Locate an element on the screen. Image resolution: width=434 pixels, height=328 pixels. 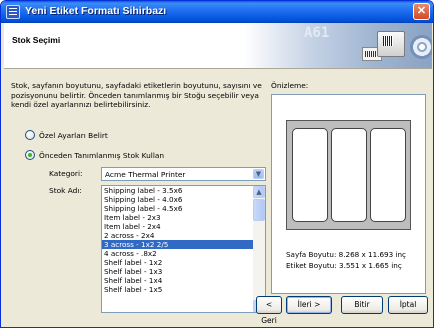
app-icon is located at coordinates (13, 12).